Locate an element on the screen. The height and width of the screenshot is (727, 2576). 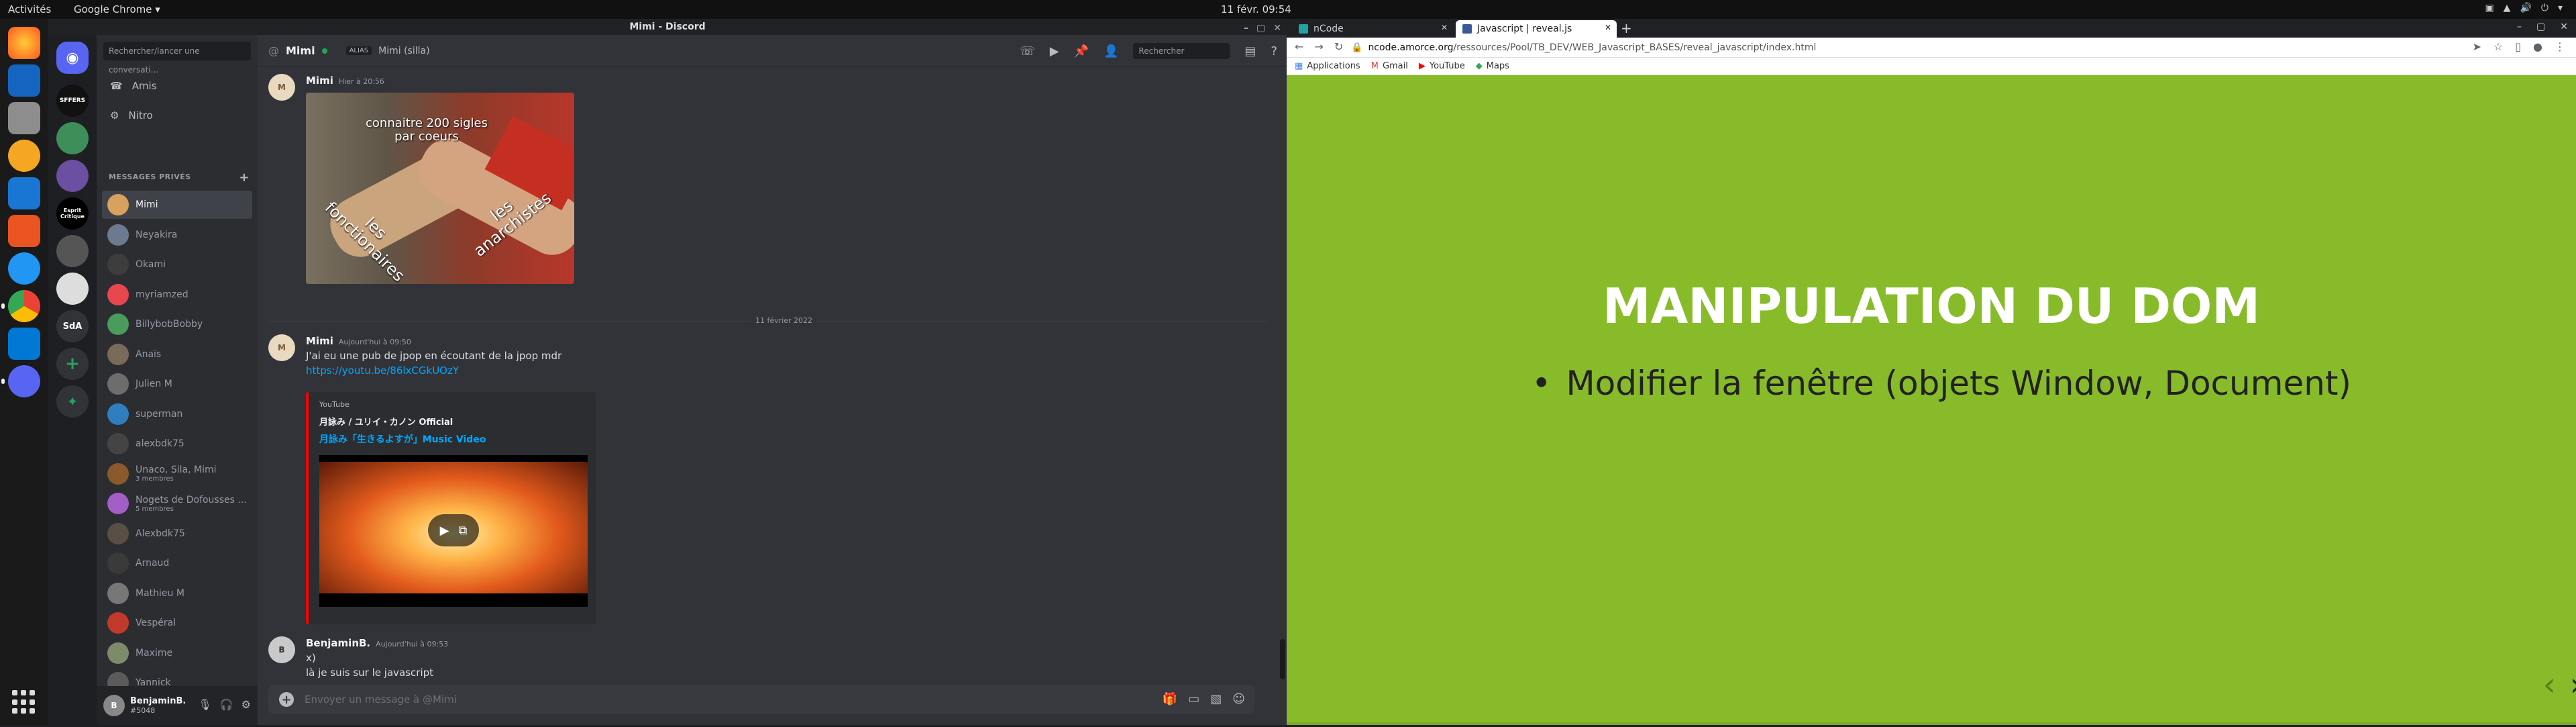
dm-item: superman is located at coordinates (177, 414).